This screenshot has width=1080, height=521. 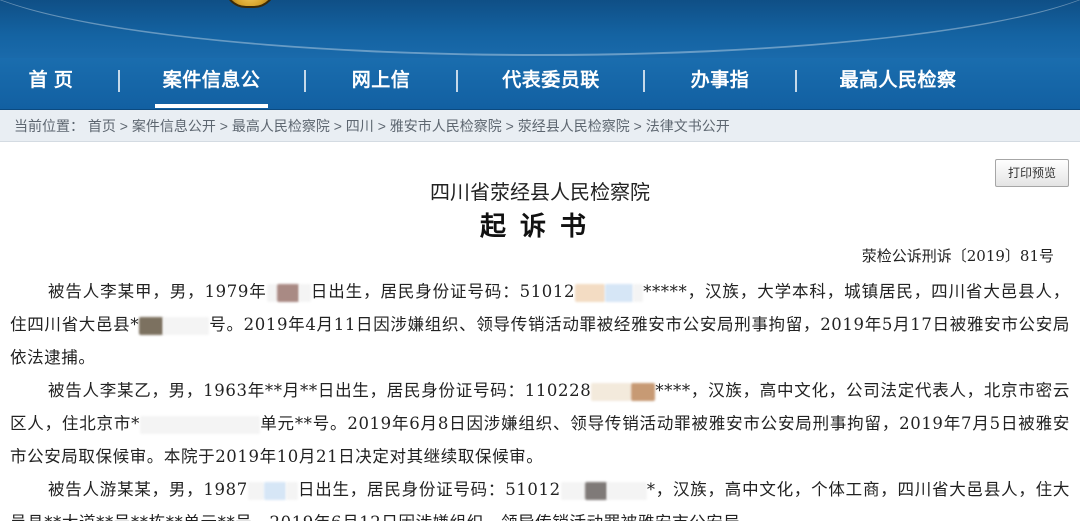 What do you see at coordinates (446, 126) in the screenshot?
I see `breadcrumb-yaan: 雅安市人民检察院` at bounding box center [446, 126].